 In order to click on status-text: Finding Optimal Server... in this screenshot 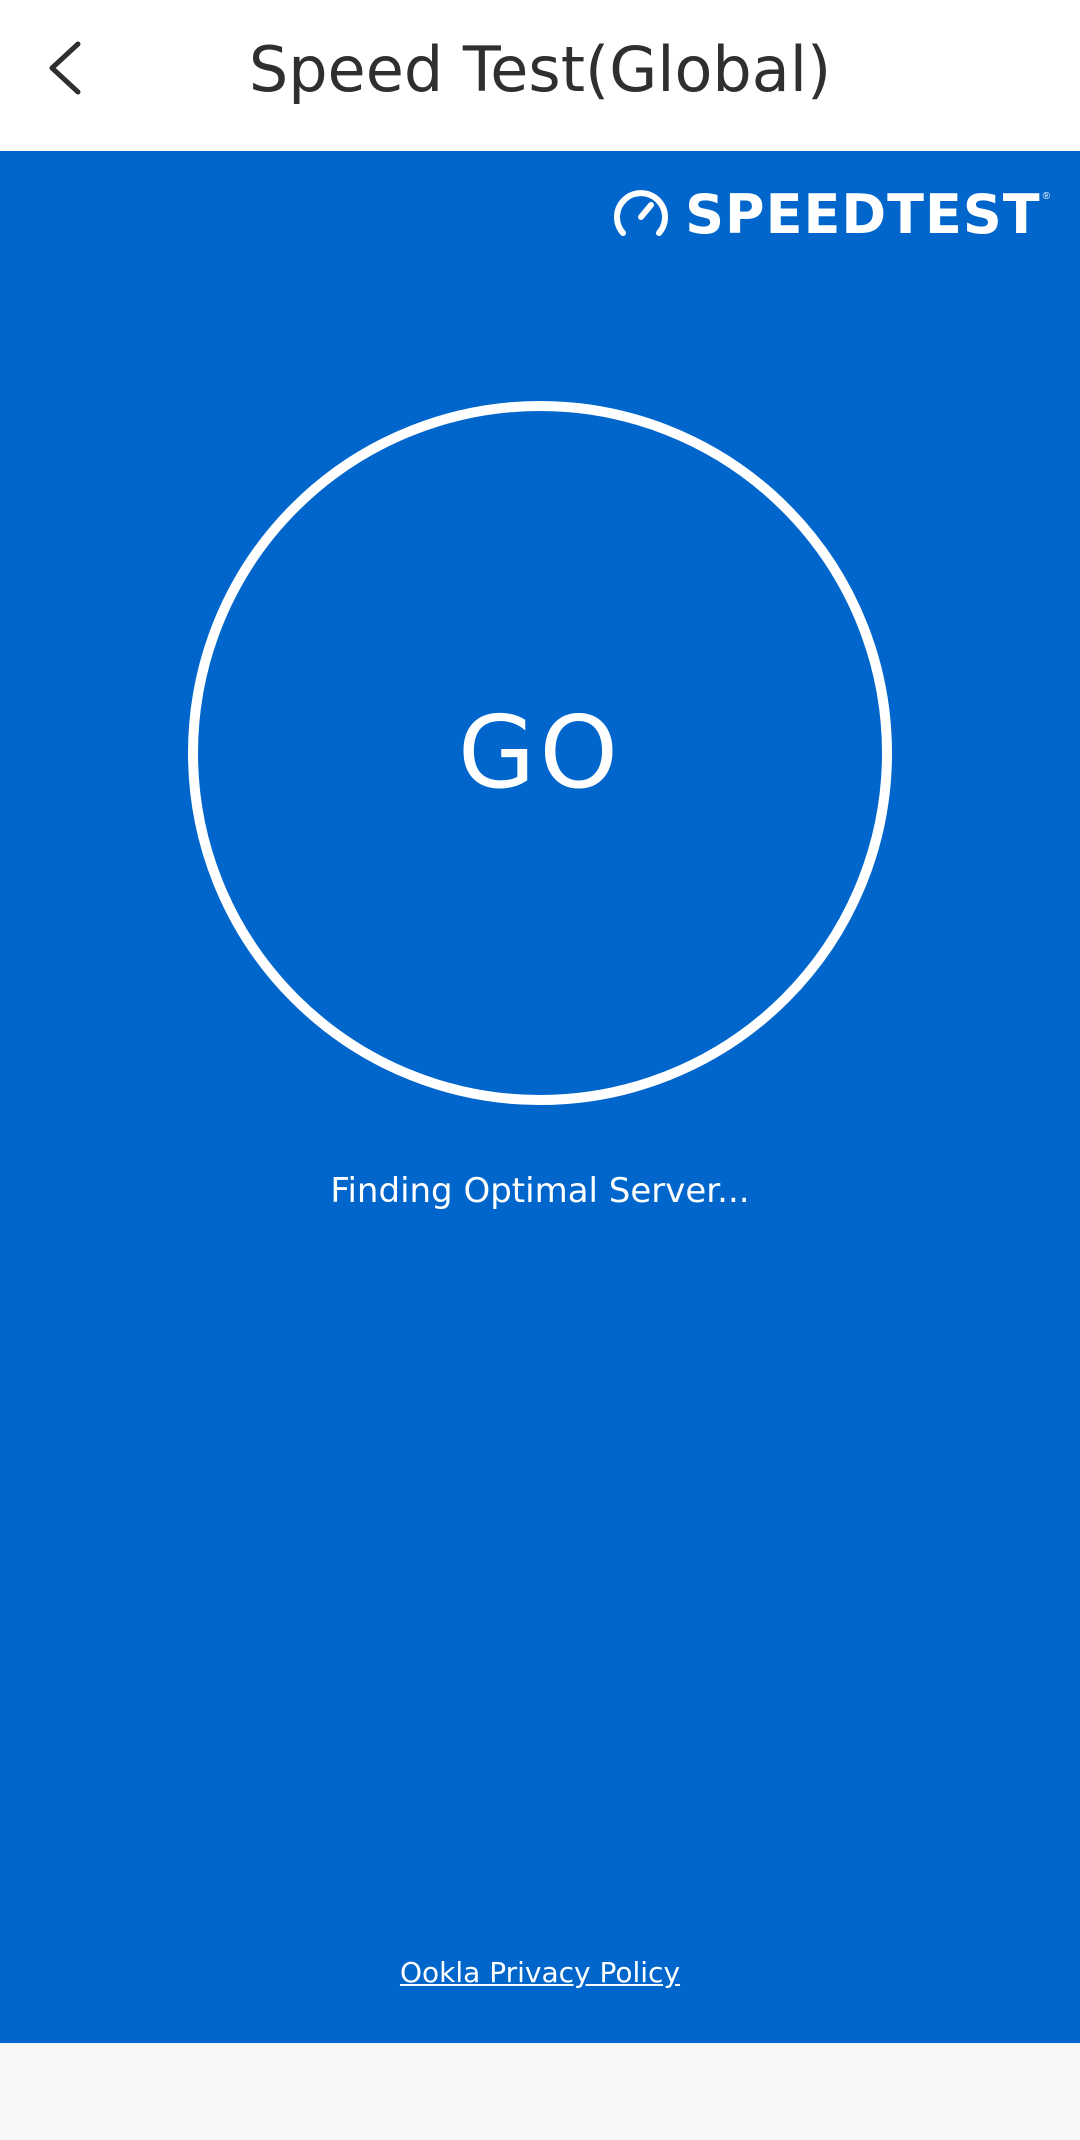, I will do `click(540, 1191)`.